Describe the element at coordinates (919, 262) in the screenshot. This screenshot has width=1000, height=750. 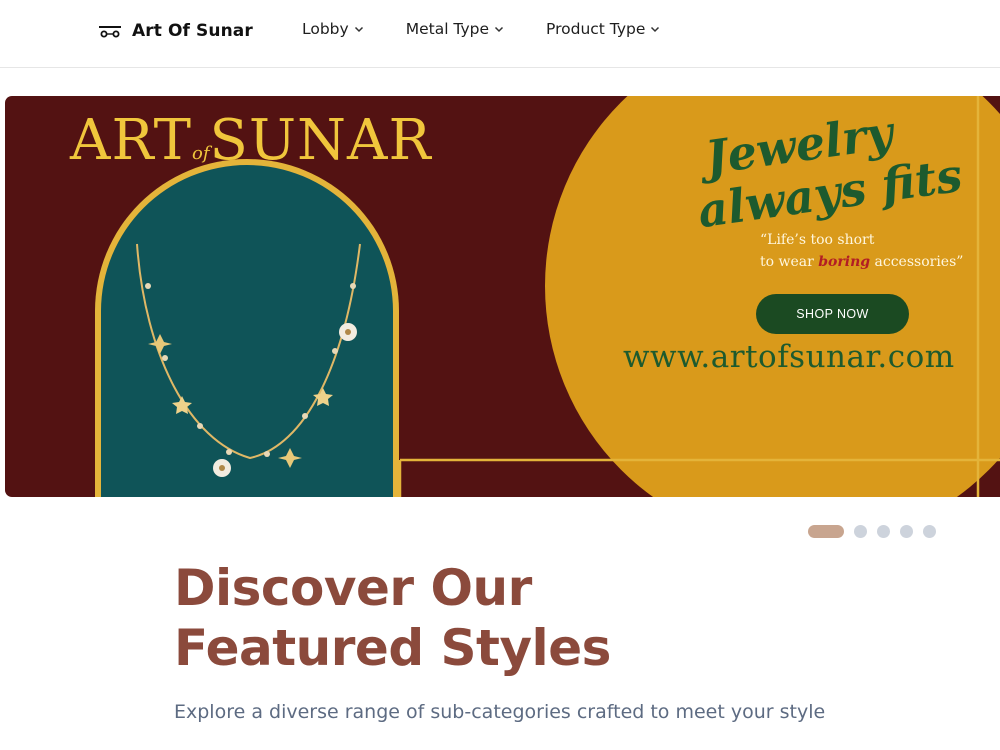
I see `hero-quote-end: accessories”` at that location.